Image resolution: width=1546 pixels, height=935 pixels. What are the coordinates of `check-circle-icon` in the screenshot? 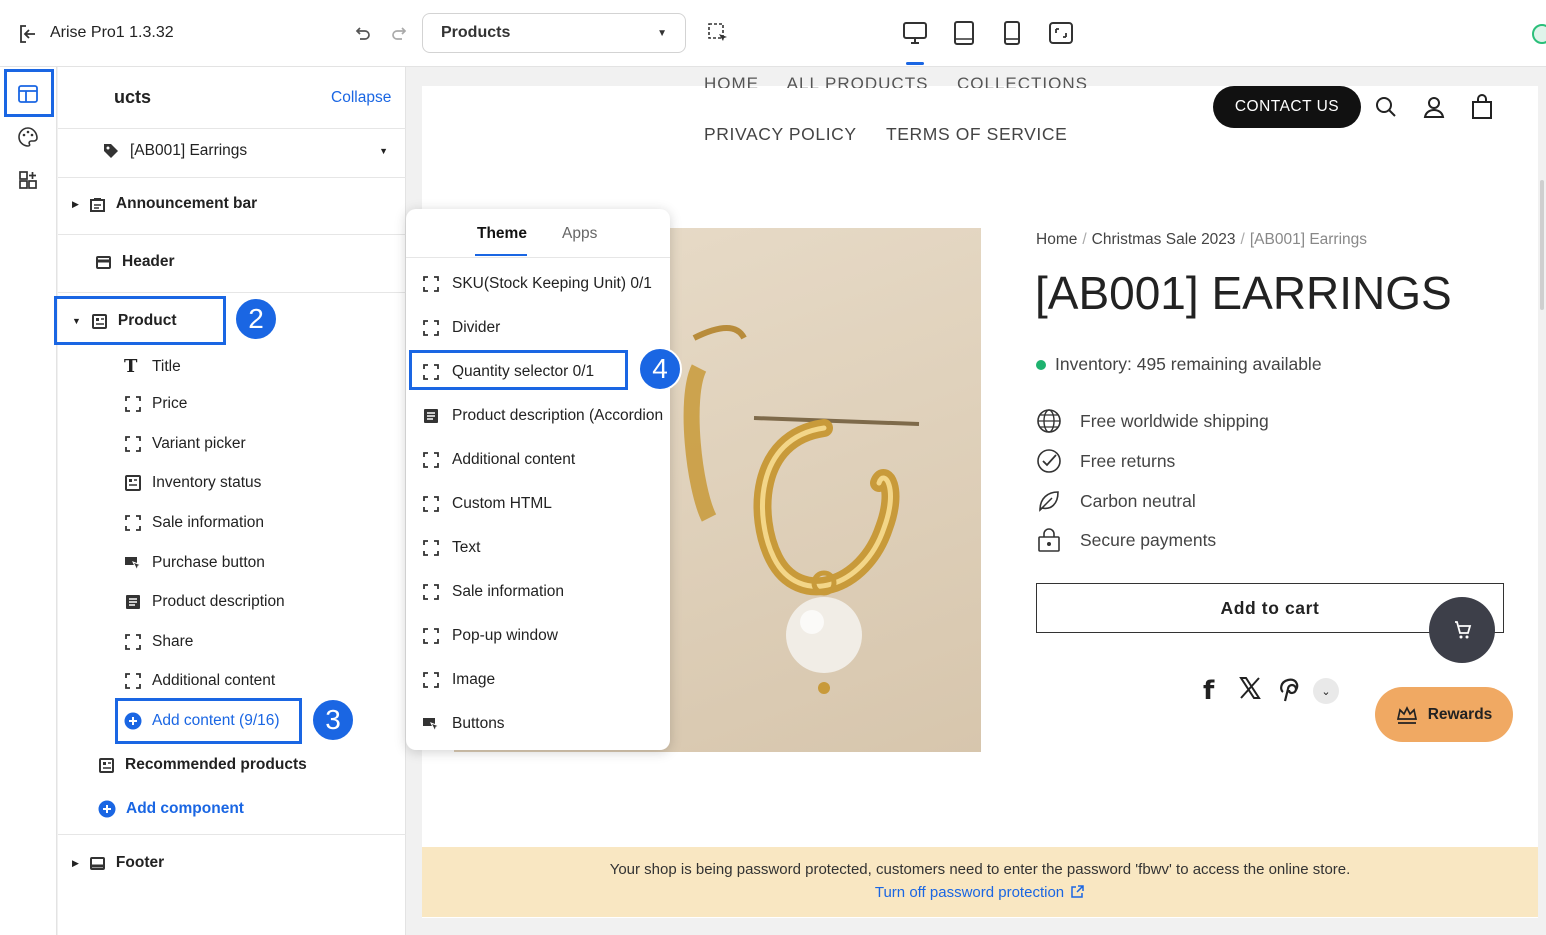 It's located at (1049, 461).